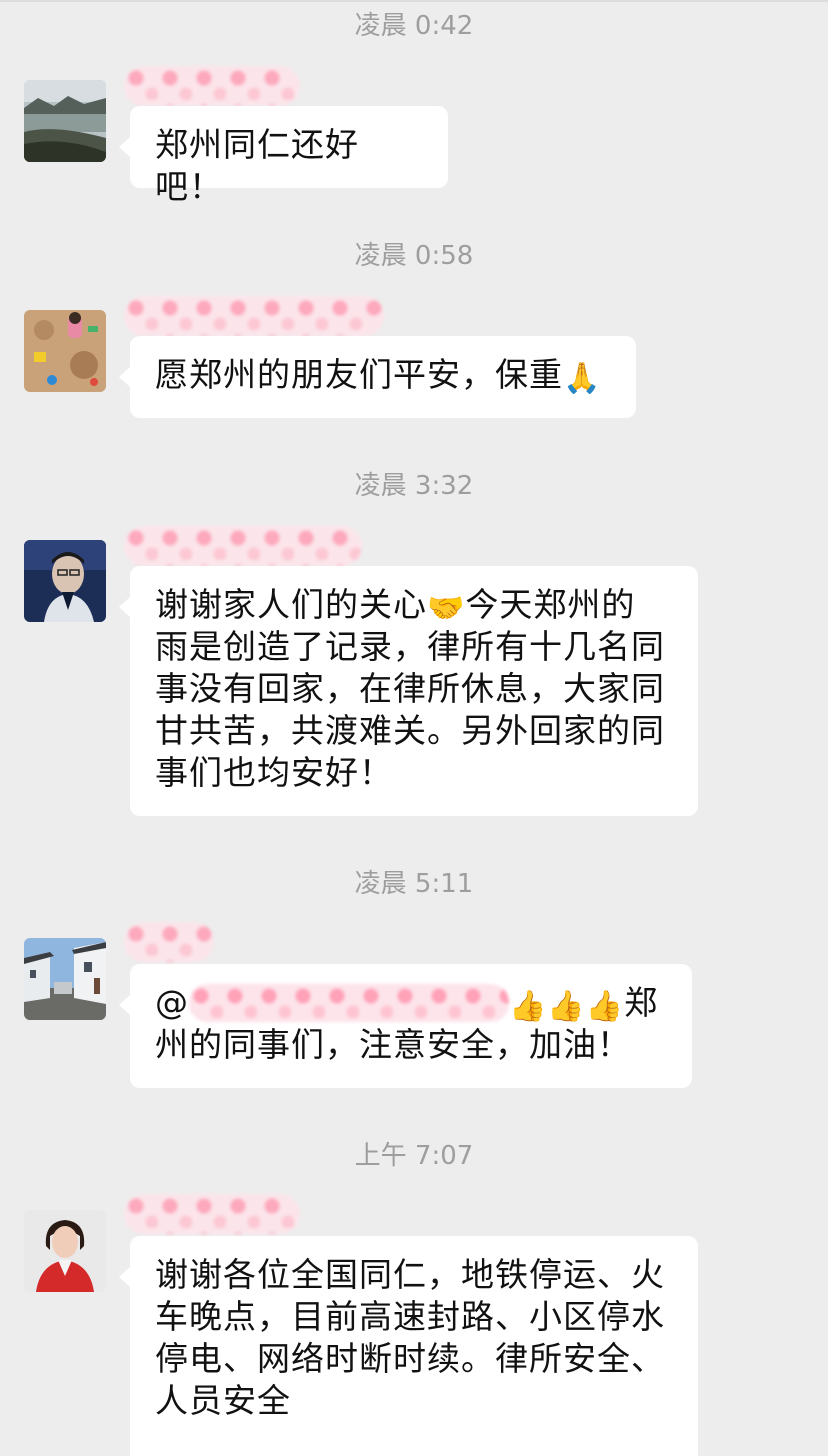 Image resolution: width=828 pixels, height=1456 pixels. Describe the element at coordinates (349, 1003) in the screenshot. I see `mention-name-blurred` at that location.